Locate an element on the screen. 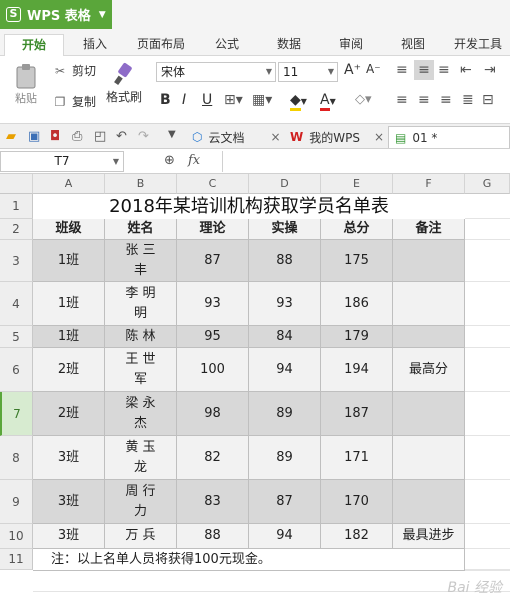  table-cell: 万 兵 is located at coordinates (141, 536).